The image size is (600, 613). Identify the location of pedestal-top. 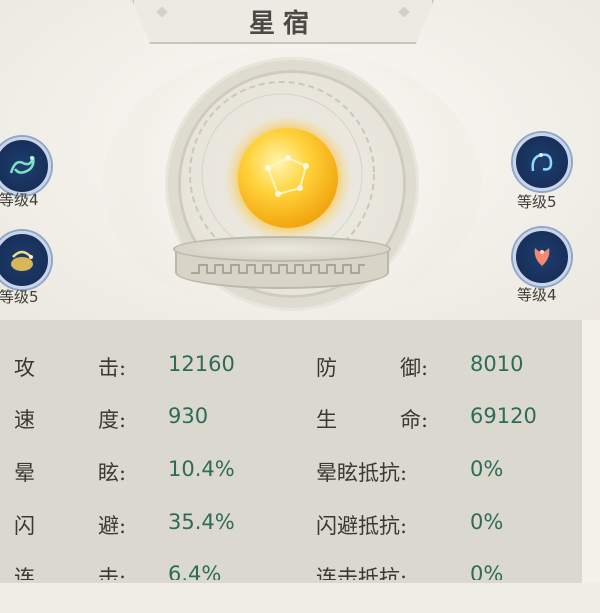
(282, 249).